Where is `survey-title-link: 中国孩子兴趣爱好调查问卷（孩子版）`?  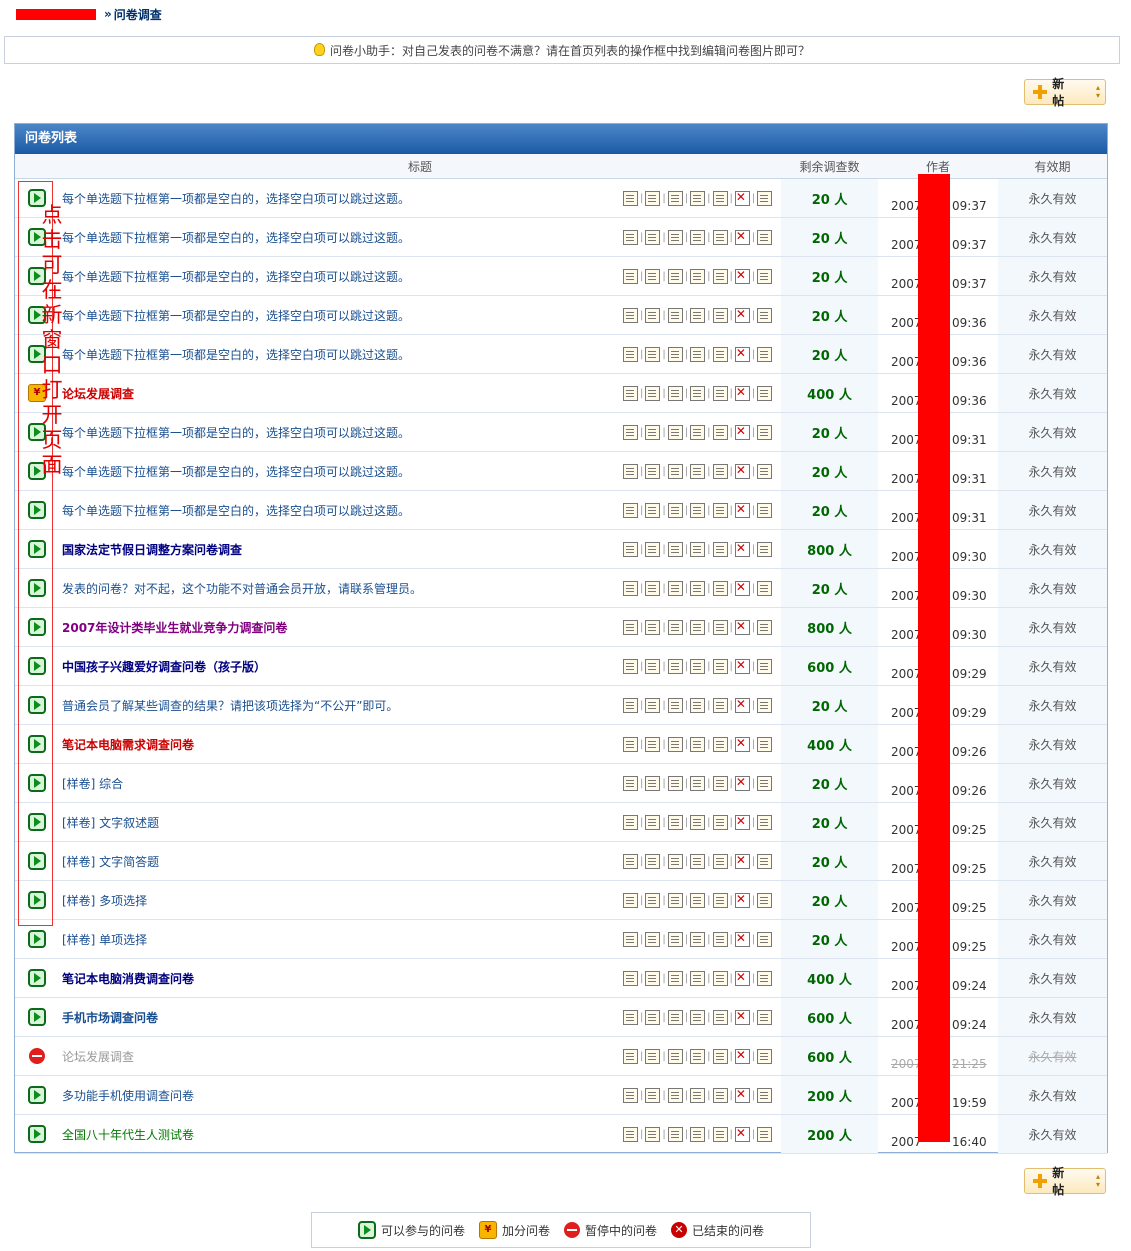 survey-title-link: 中国孩子兴趣爱好调查问卷（孩子版） is located at coordinates (164, 667).